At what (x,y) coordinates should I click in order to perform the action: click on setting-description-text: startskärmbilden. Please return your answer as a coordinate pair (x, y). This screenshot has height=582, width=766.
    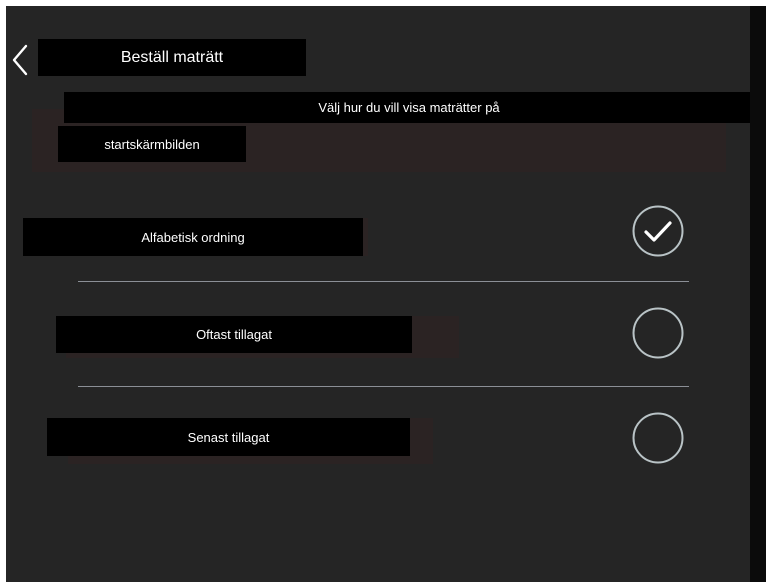
    Looking at the image, I should click on (152, 144).